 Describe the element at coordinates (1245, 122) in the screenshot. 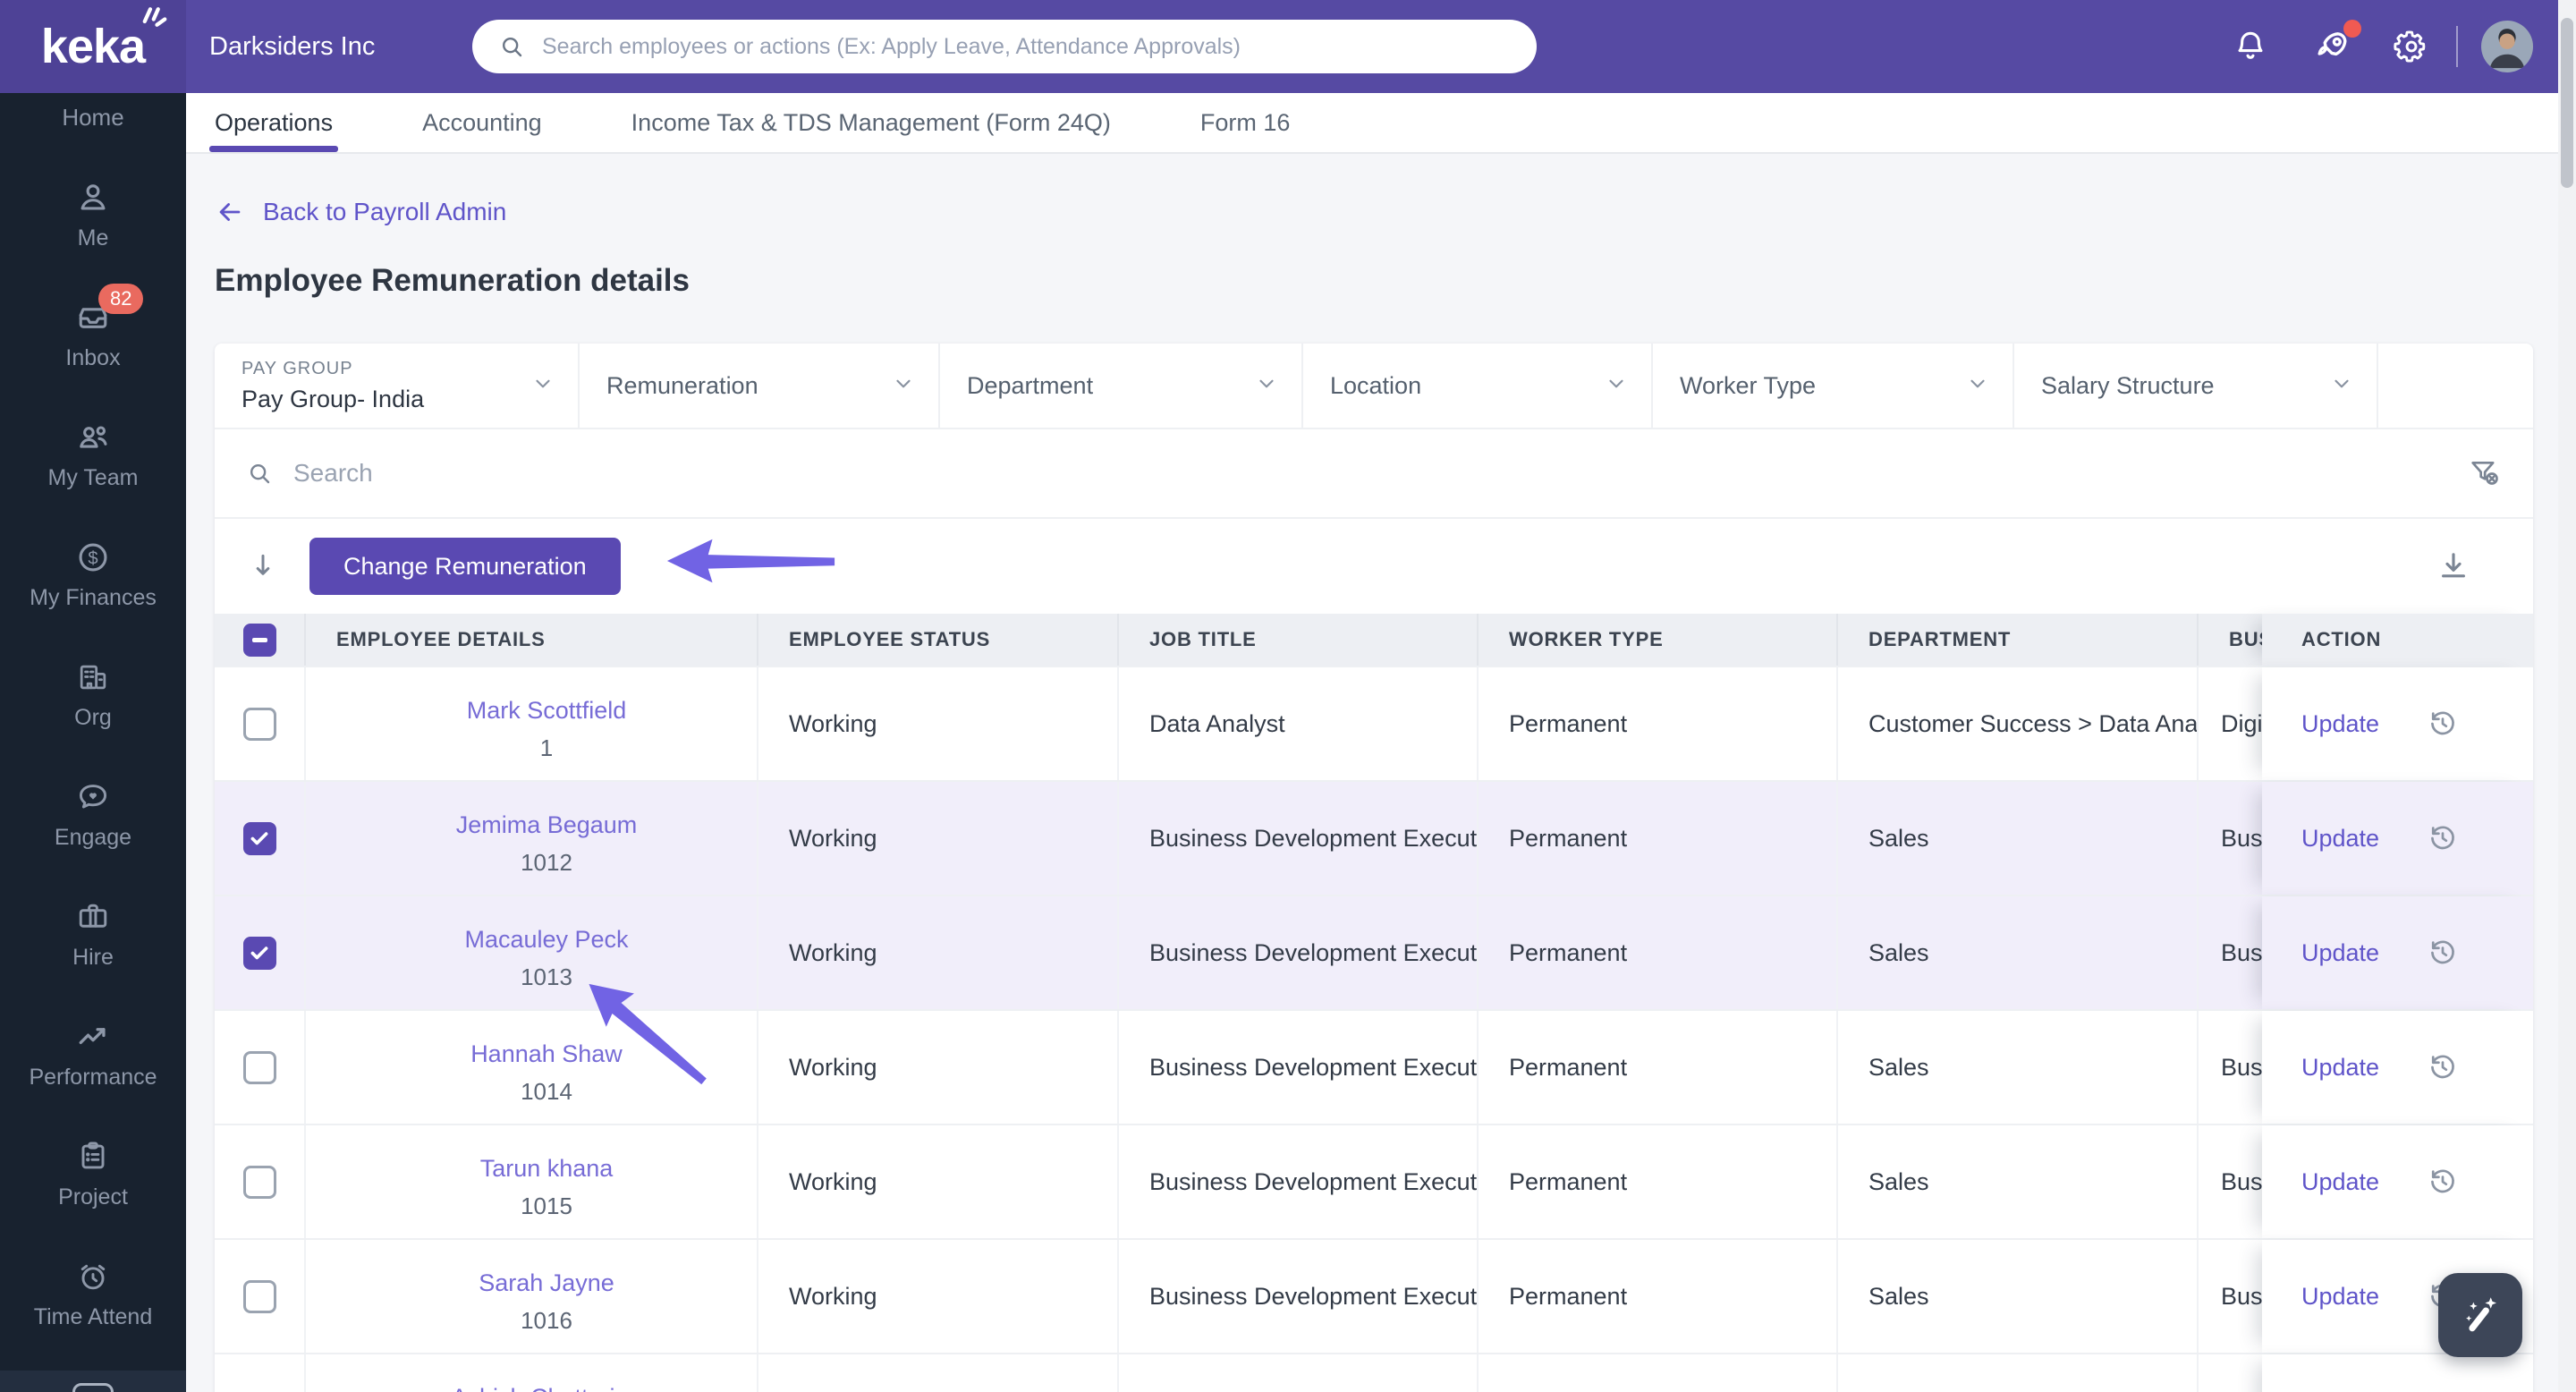

I see `tab-form-16: Form 16` at that location.